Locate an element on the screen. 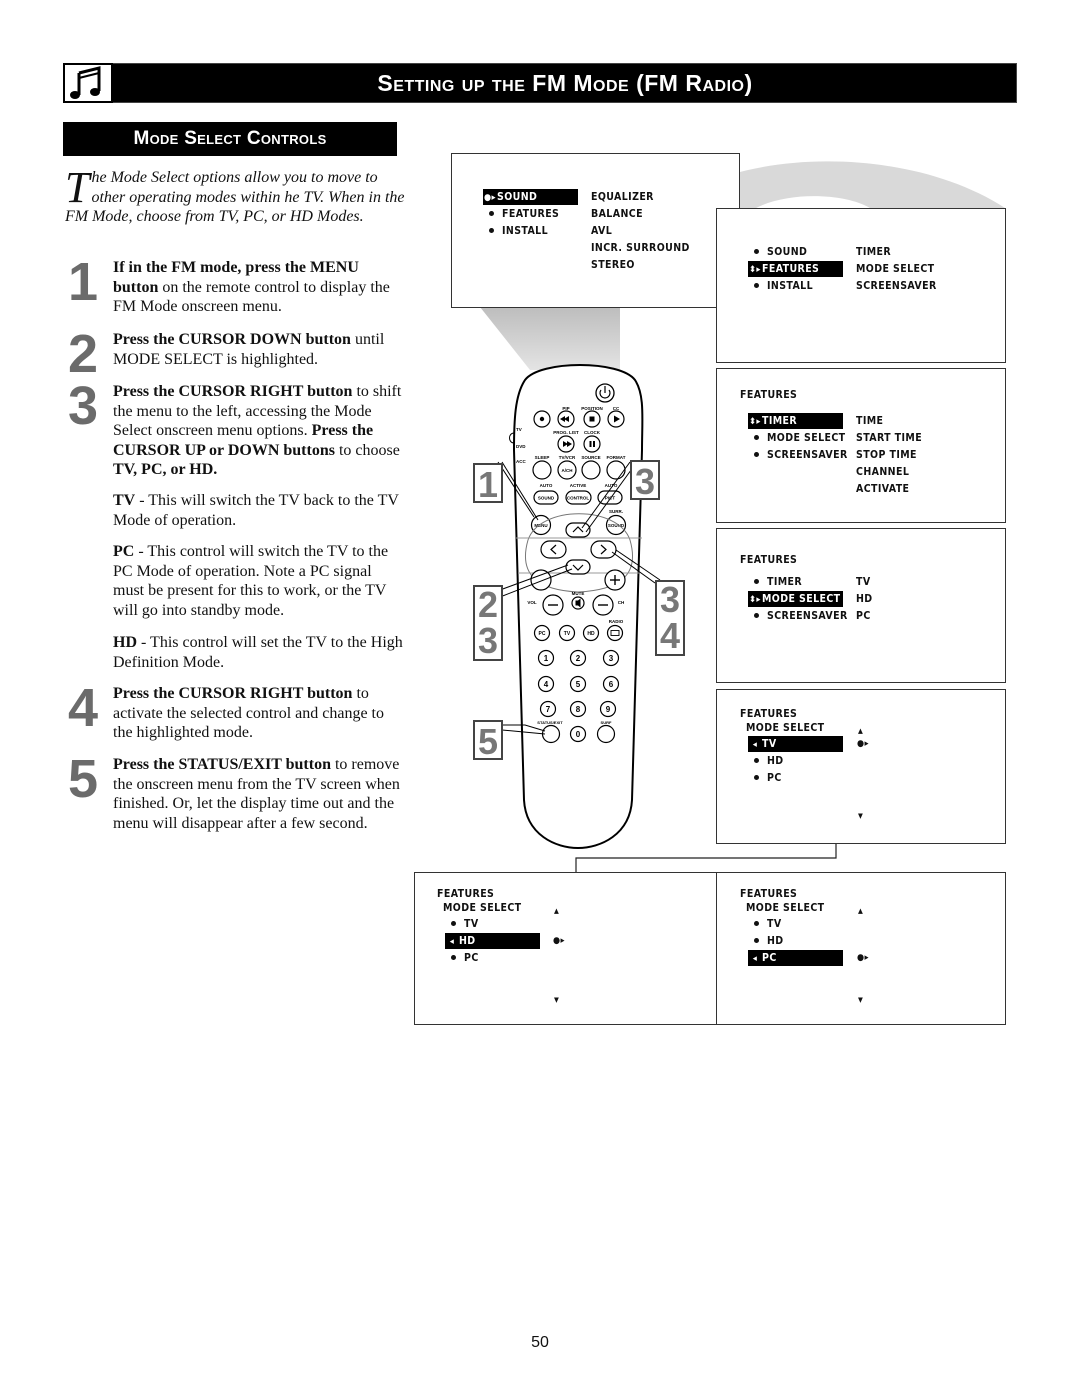  callout-steps-3-4: 3 4 is located at coordinates (670, 618).